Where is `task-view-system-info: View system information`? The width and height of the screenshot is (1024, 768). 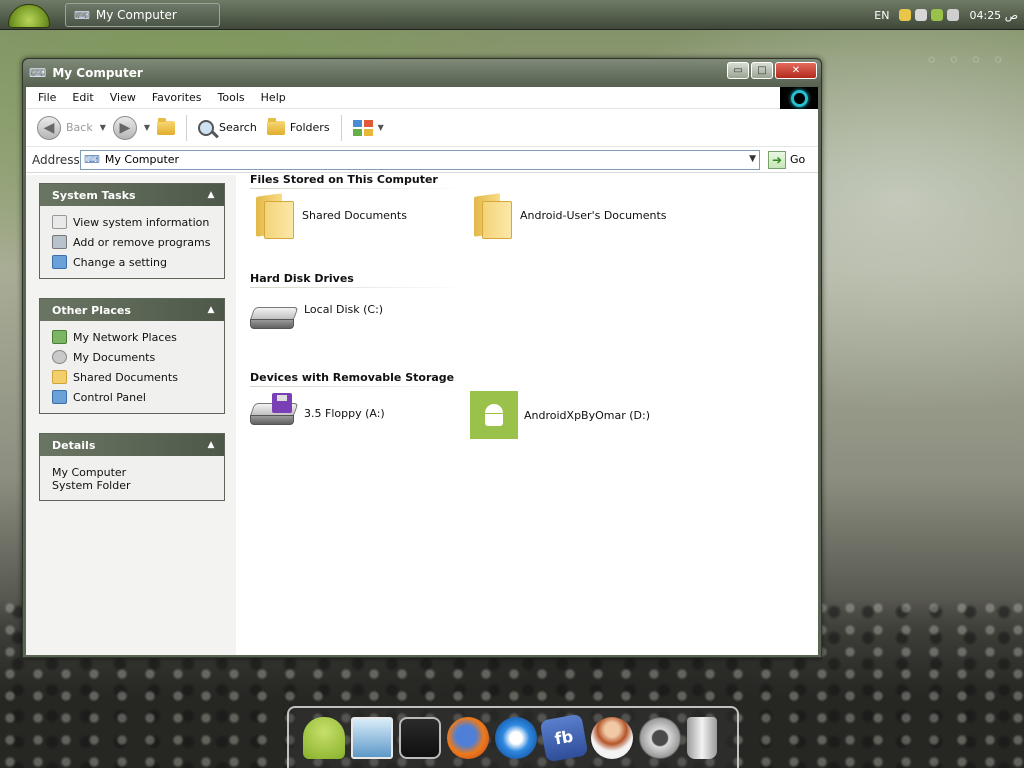 task-view-system-info: View system information is located at coordinates (138, 222).